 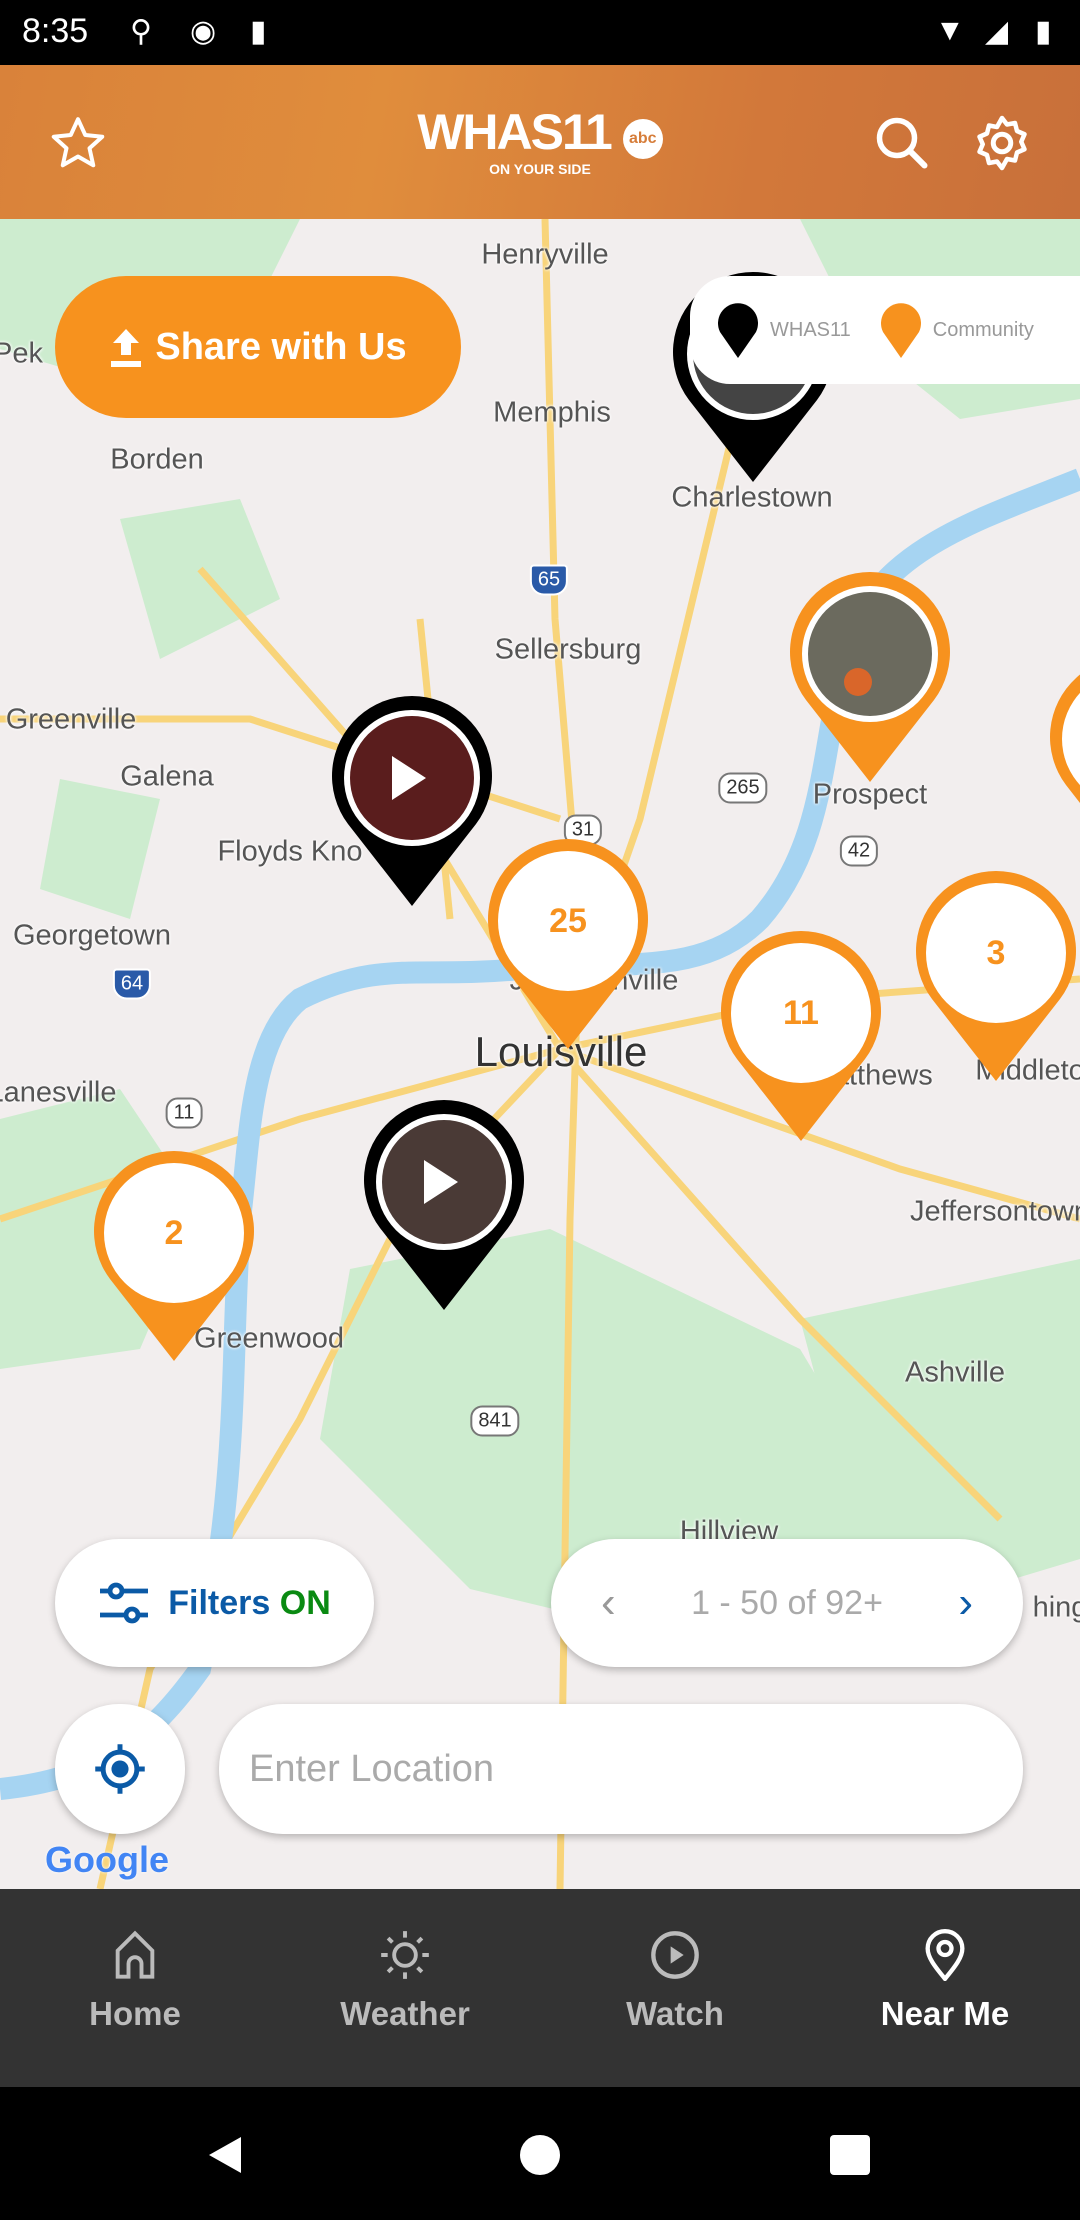 I want to click on system-navigation-bar, so click(x=540, y=2153).